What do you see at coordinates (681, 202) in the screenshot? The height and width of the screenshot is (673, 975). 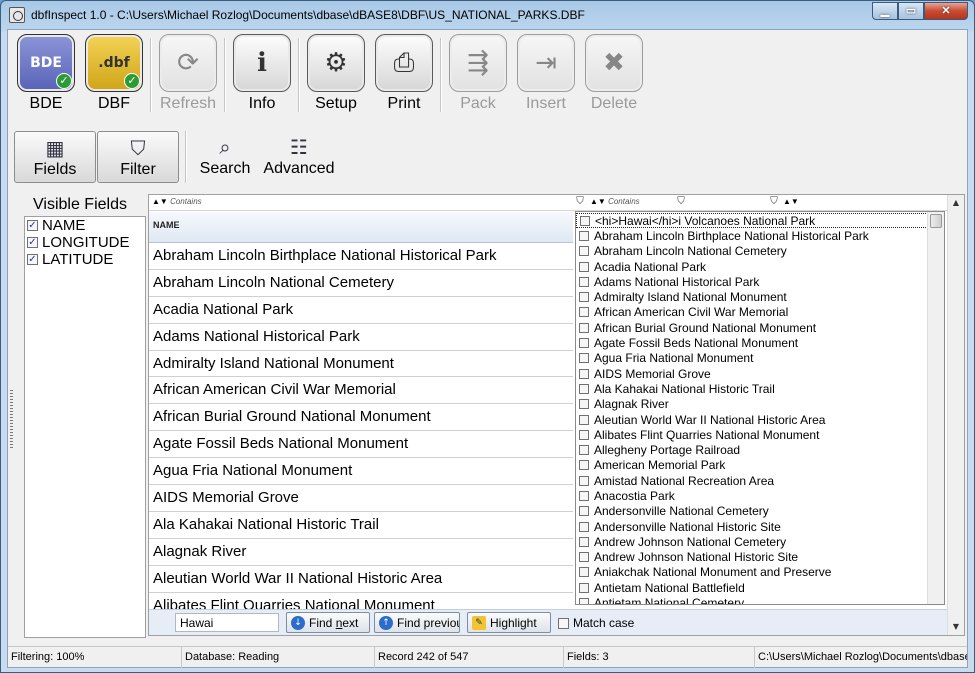 I see `longitude-filter-funnel-icon: ⛉` at bounding box center [681, 202].